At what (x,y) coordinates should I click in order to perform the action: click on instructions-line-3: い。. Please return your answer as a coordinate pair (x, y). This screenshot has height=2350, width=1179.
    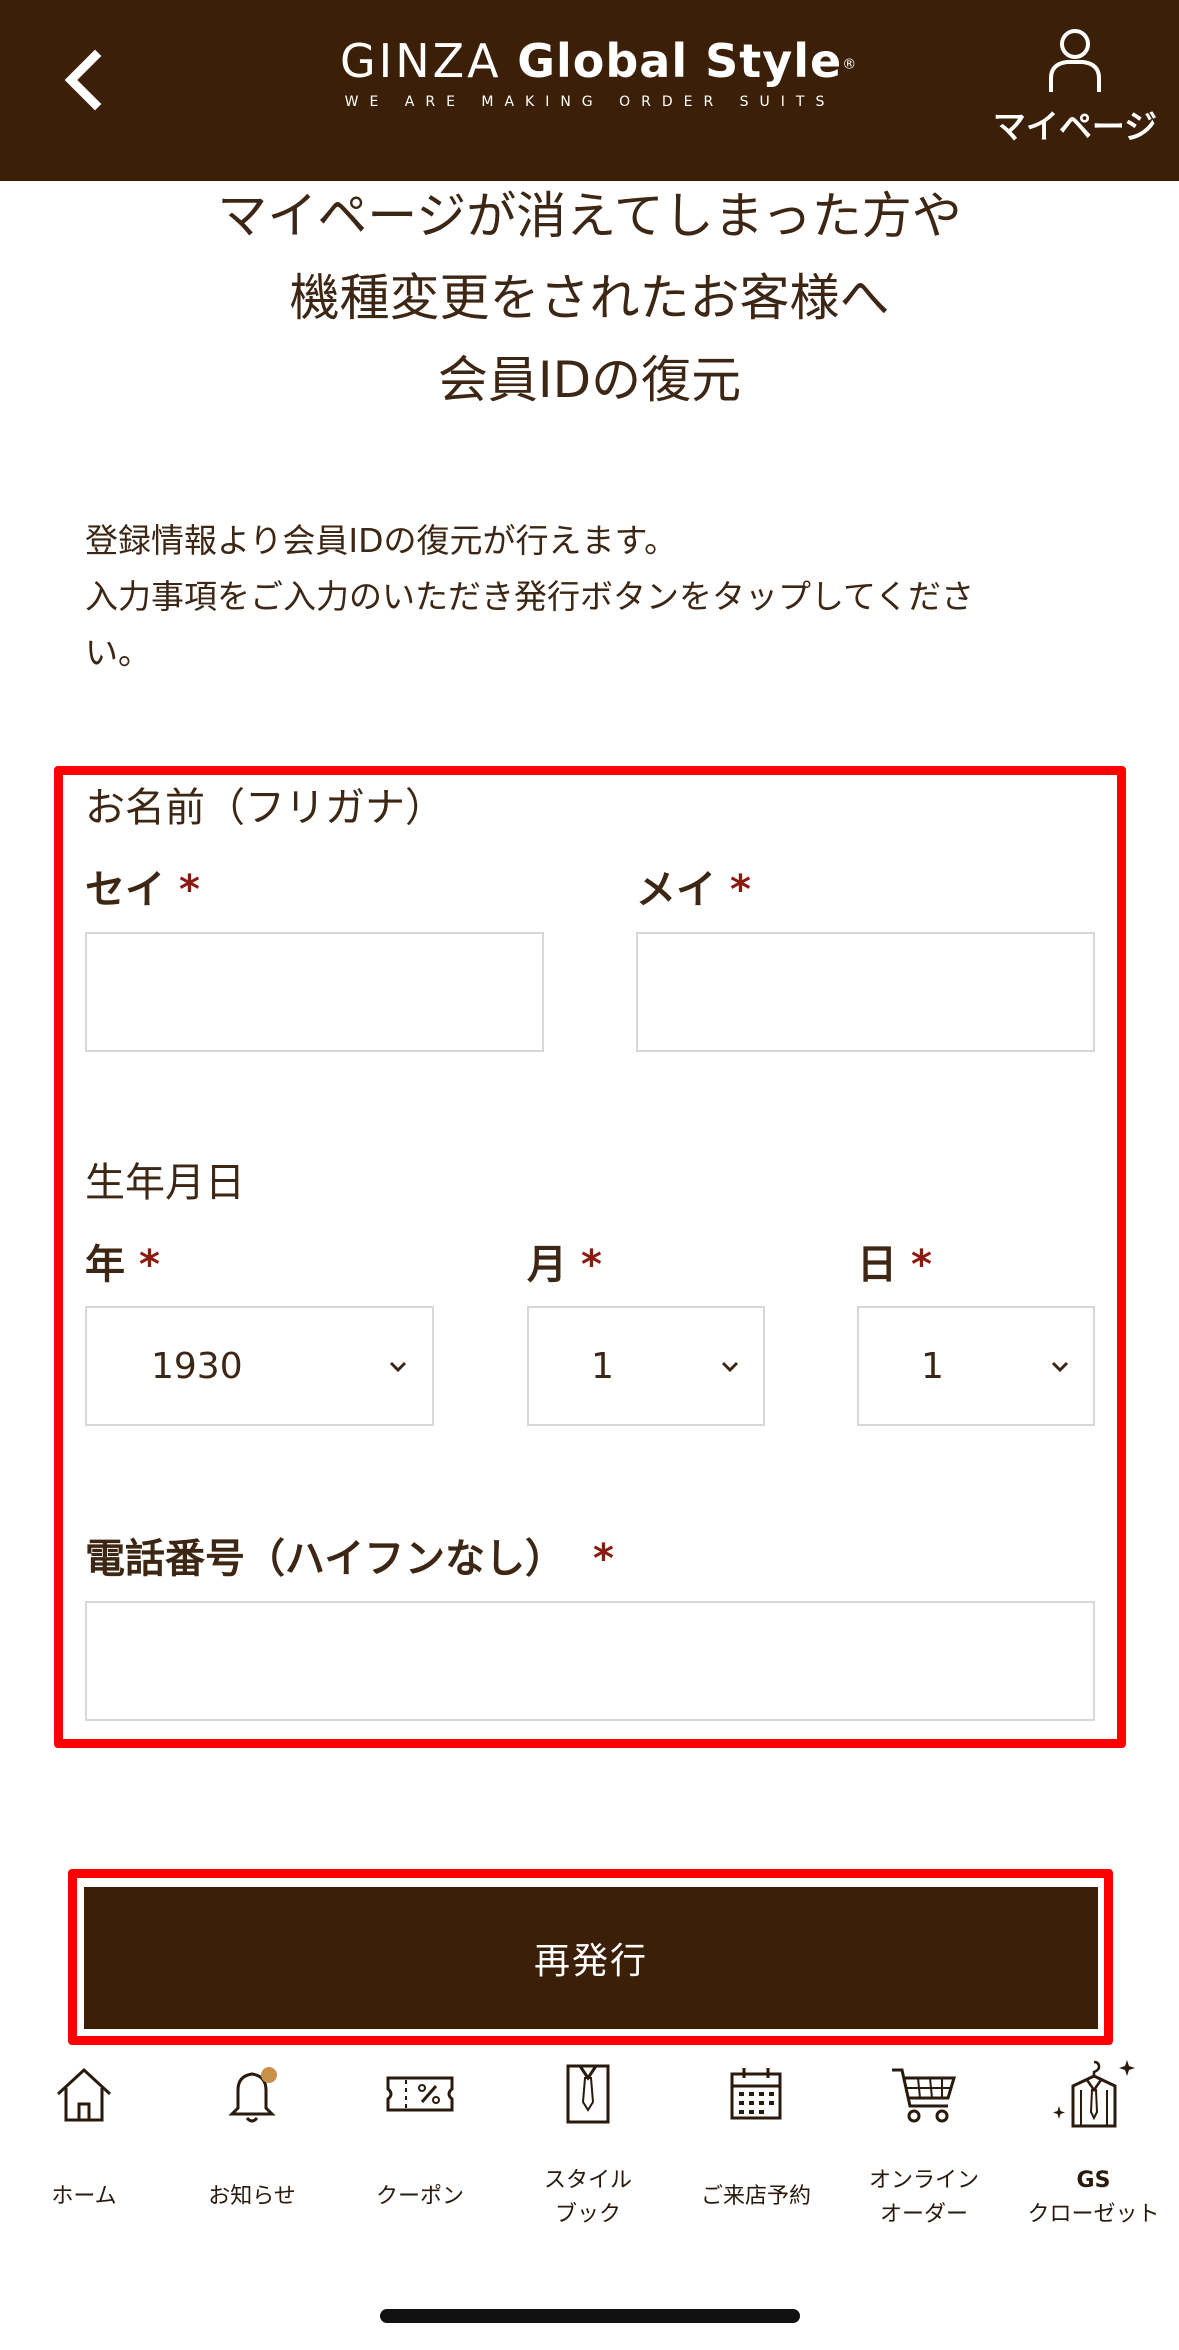
    Looking at the image, I should click on (118, 652).